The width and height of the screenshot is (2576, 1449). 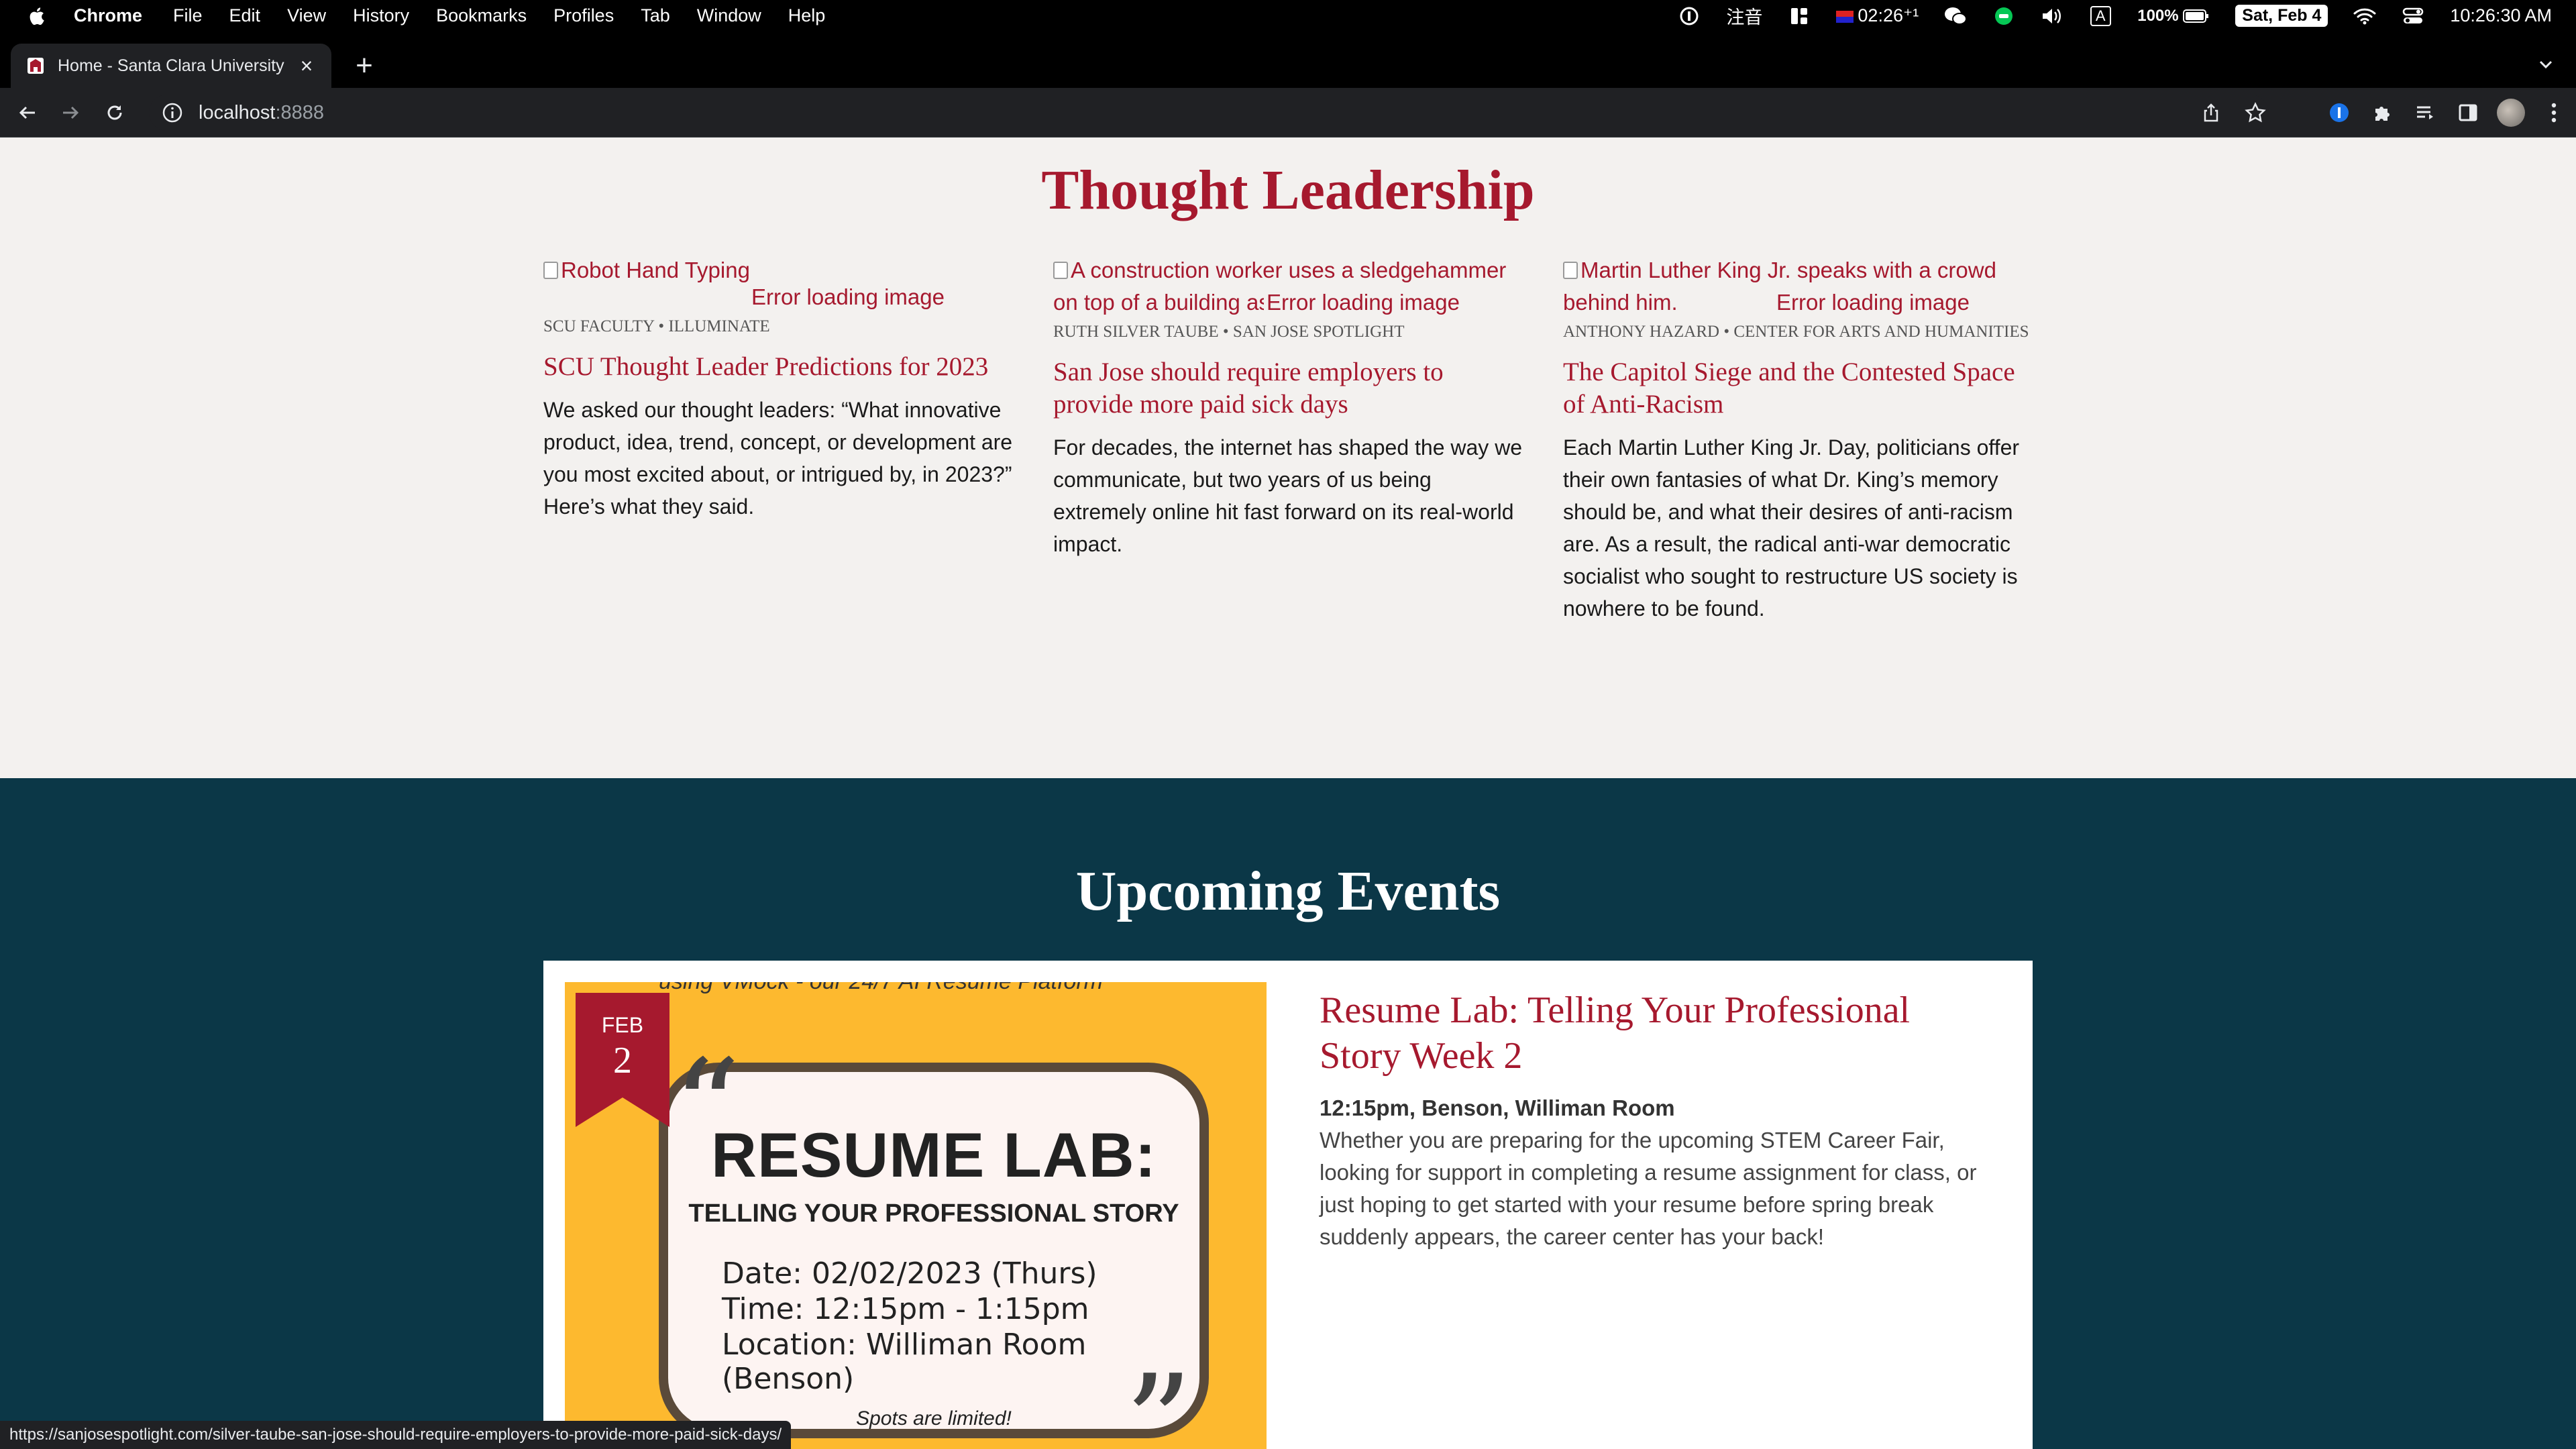 I want to click on battery-status: 100%, so click(x=2173, y=16).